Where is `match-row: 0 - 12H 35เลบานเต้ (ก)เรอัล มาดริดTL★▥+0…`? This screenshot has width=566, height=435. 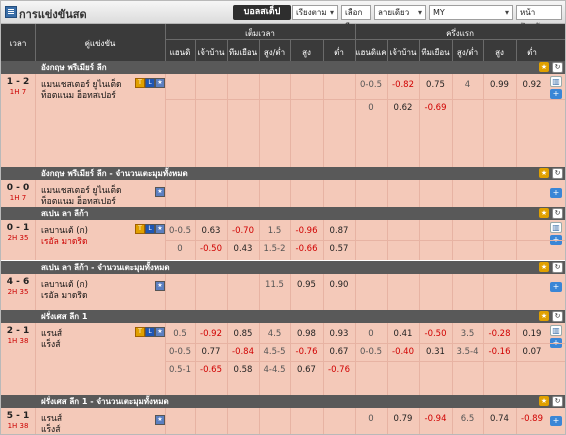 match-row: 0 - 12H 35เลบานเต้ (ก)เรอัล มาดริดTL★▥+0… is located at coordinates (283, 240).